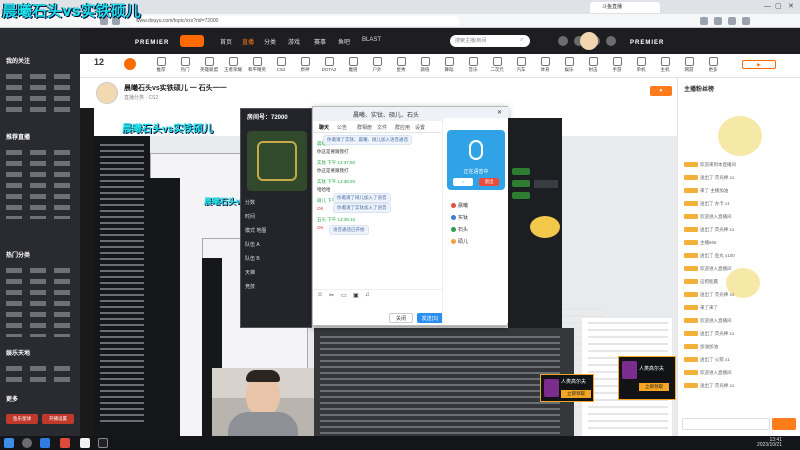  What do you see at coordinates (521, 65) in the screenshot?
I see `category-item: 汽车` at bounding box center [521, 65].